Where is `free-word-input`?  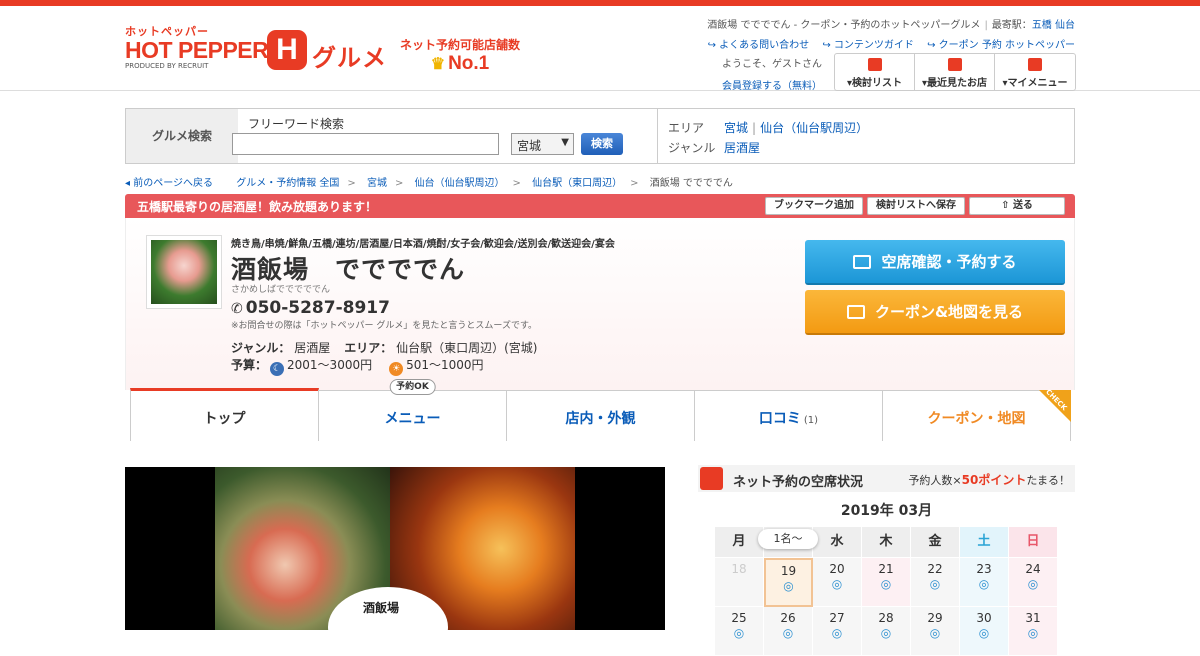 free-word-input is located at coordinates (365, 144).